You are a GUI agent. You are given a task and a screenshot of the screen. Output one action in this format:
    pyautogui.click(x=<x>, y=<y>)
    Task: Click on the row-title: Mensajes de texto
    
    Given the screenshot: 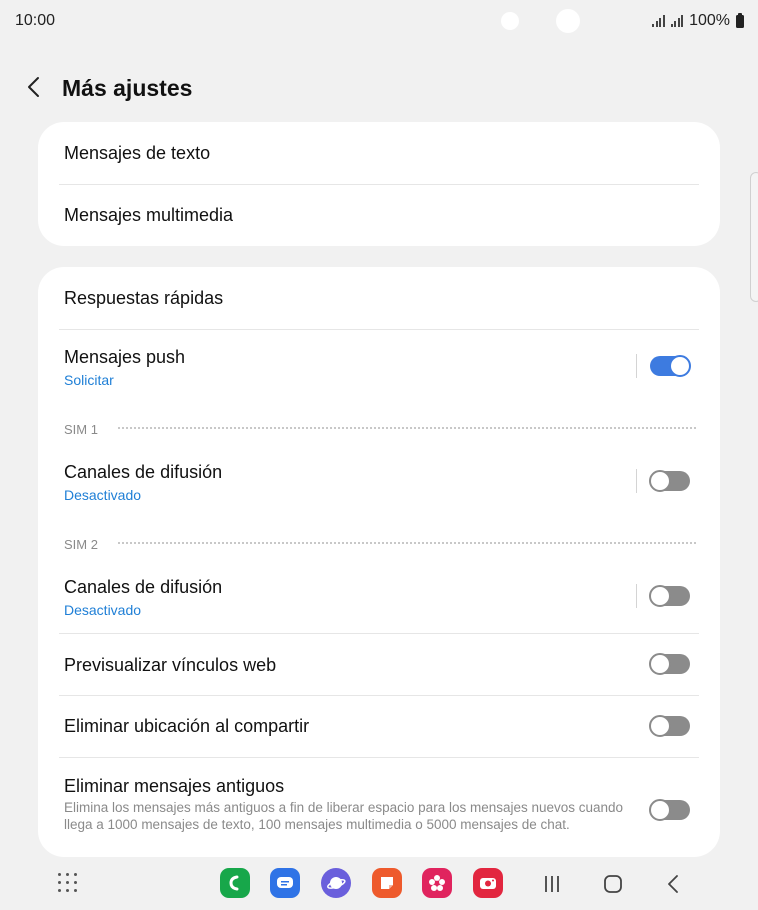 What is the action you would take?
    pyautogui.click(x=137, y=153)
    